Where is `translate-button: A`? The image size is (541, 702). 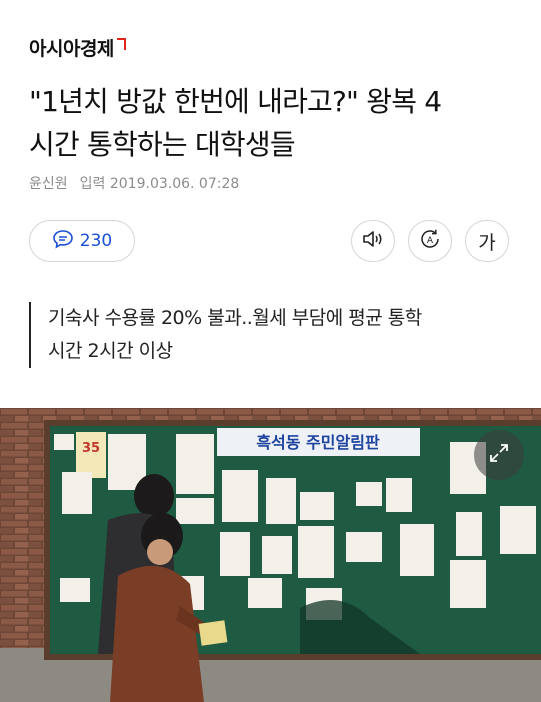
translate-button: A is located at coordinates (430, 241).